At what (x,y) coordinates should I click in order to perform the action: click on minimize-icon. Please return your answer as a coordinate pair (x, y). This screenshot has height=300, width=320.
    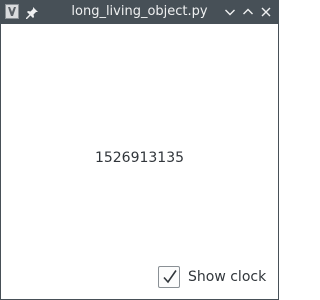
    Looking at the image, I should click on (230, 12).